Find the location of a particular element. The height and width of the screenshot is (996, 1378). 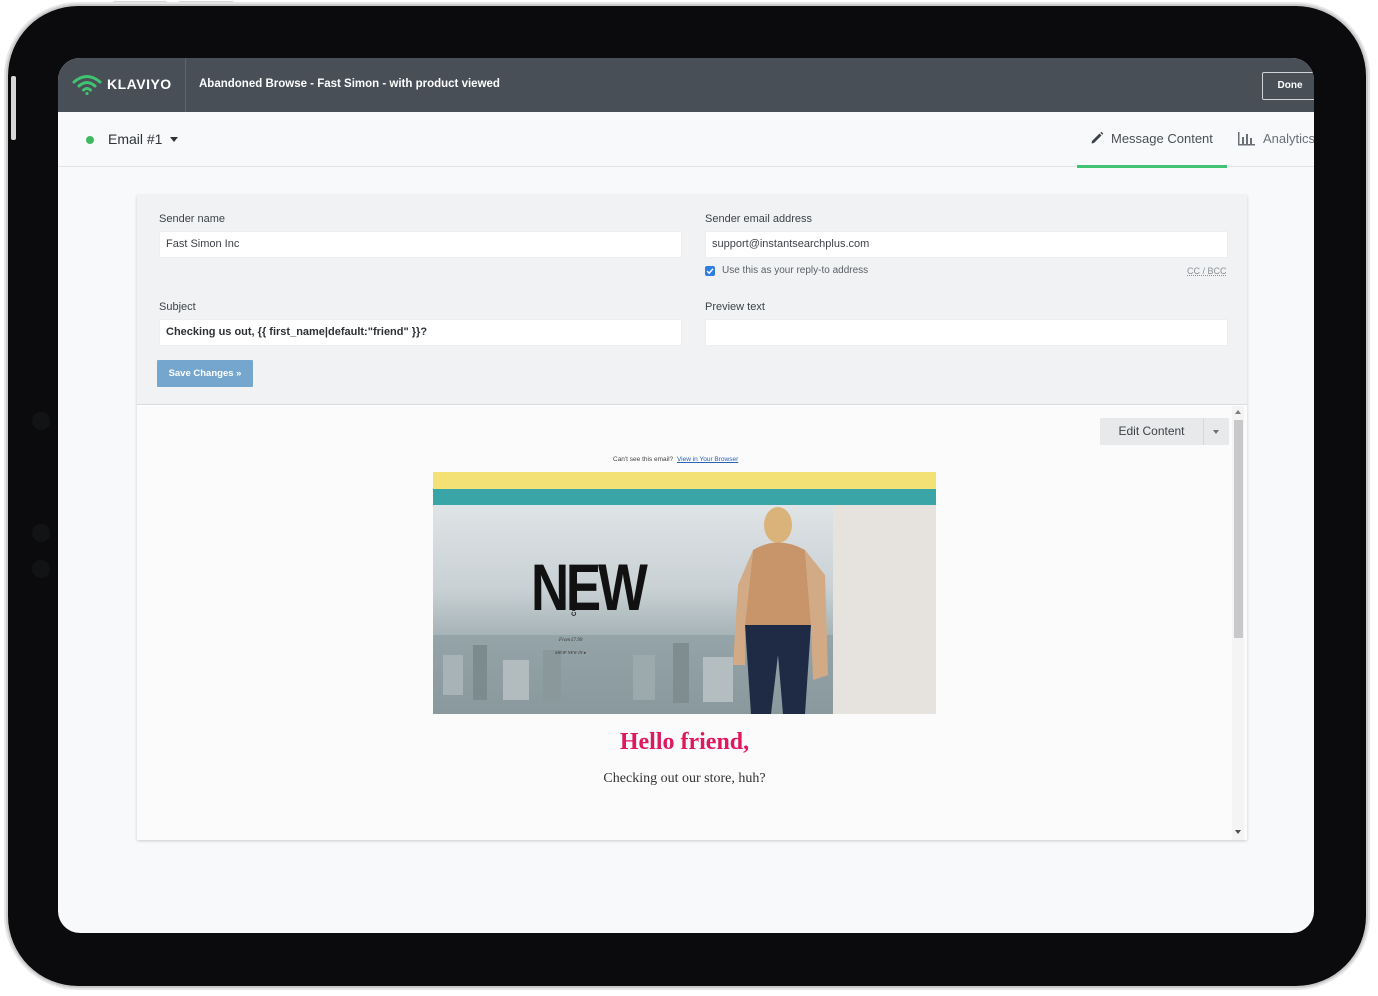

message-subheader: Email #1 Message Content Analytics is located at coordinates (686, 140).